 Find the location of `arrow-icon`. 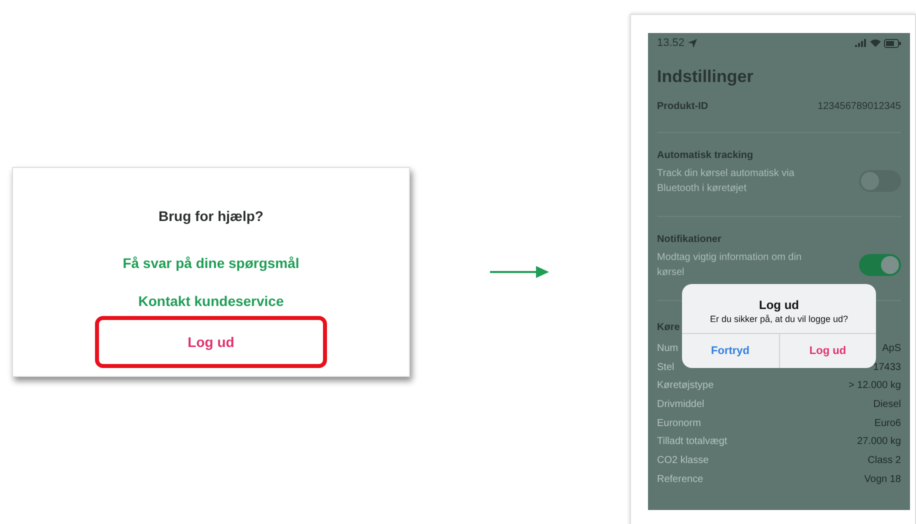

arrow-icon is located at coordinates (520, 272).